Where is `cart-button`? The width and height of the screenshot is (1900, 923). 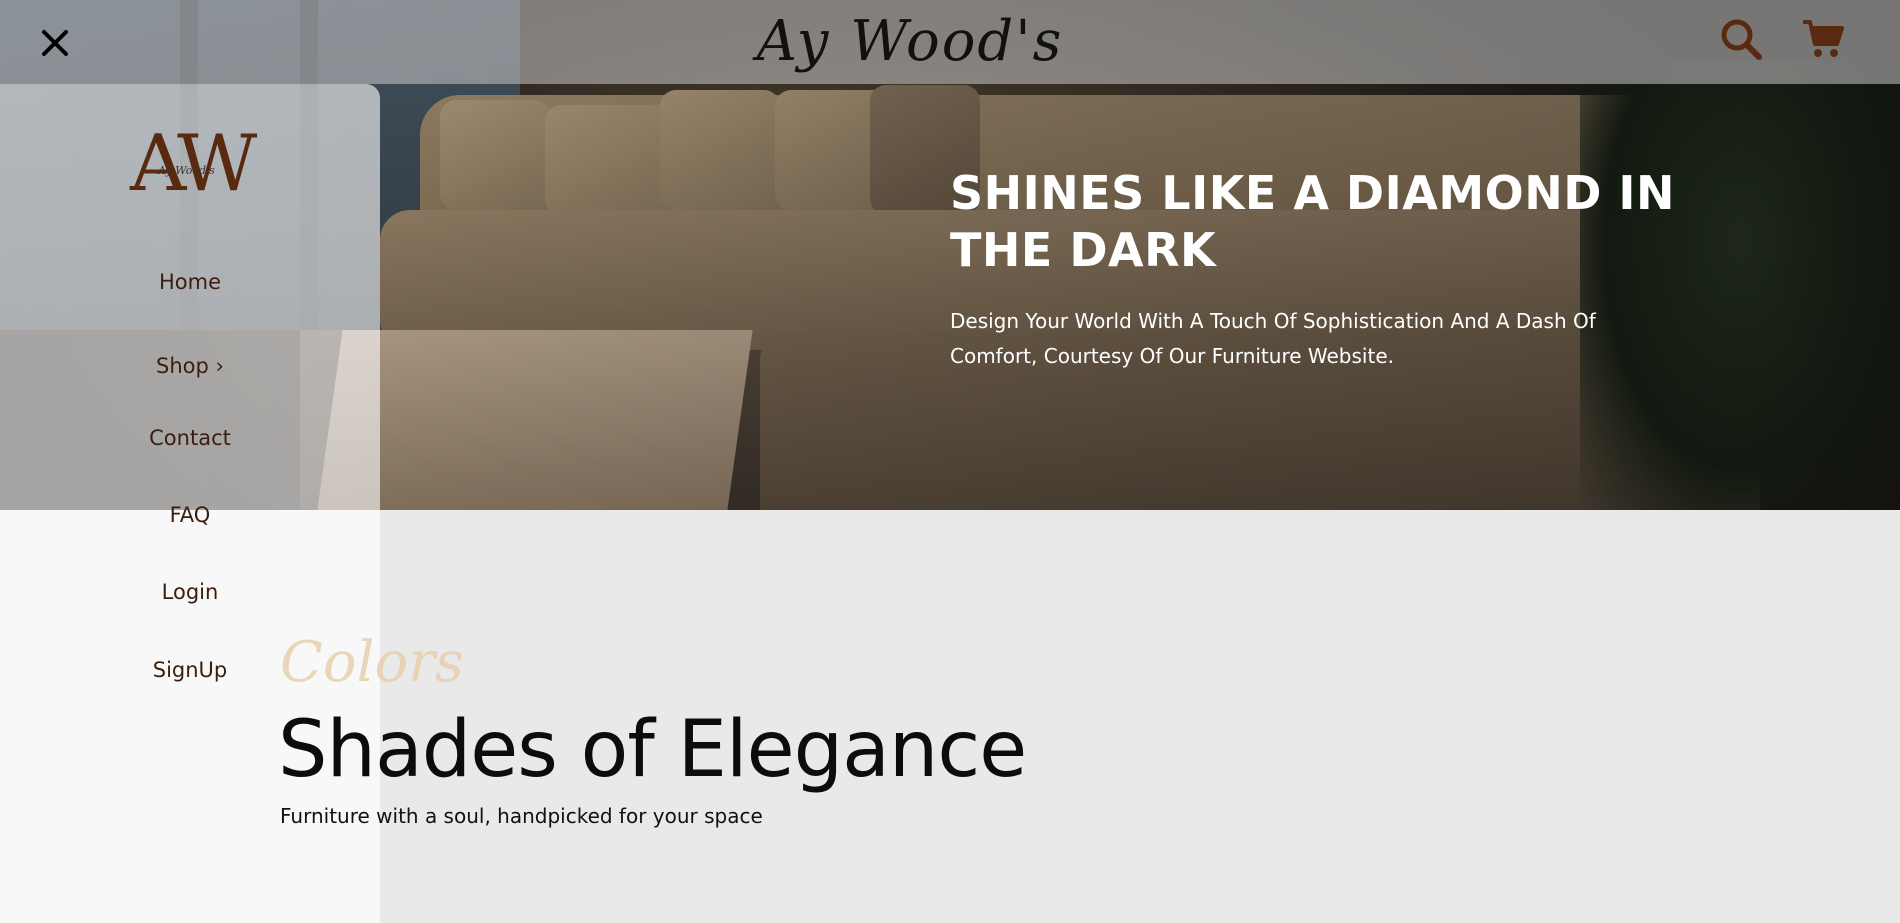
cart-button is located at coordinates (1823, 39).